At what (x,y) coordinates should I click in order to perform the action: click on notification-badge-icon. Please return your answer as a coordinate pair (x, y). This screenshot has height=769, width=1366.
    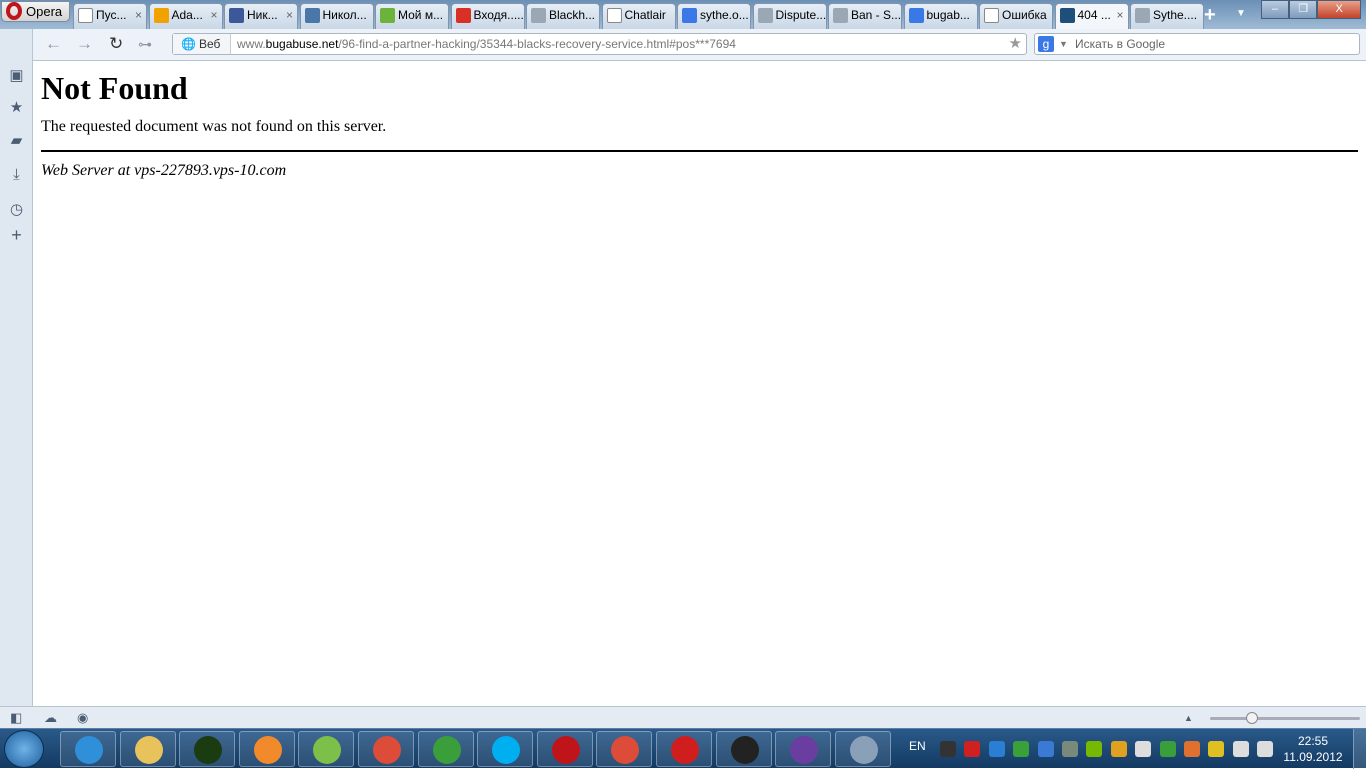
    Looking at the image, I should click on (1216, 749).